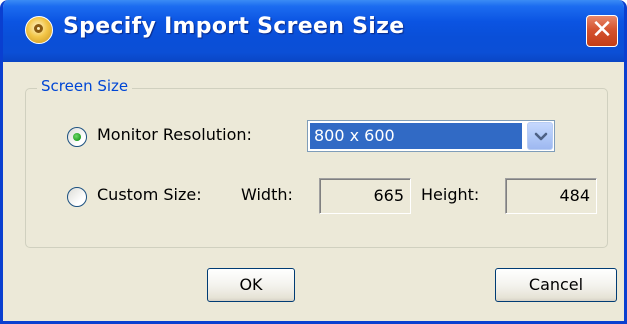 The image size is (627, 324). I want to click on resolution-selected-value: 800 x 600, so click(416, 136).